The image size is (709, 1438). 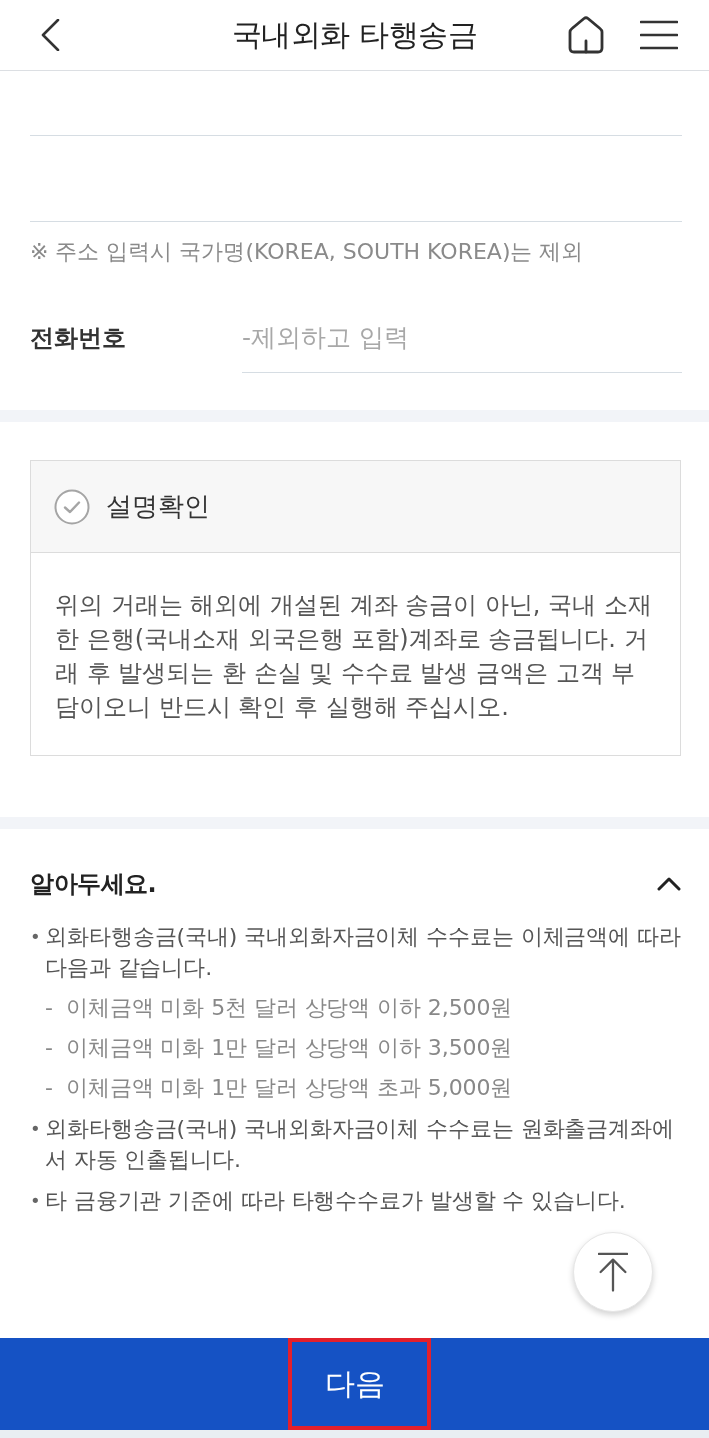 What do you see at coordinates (307, 252) in the screenshot?
I see `address-note: ※ 주소 입력시 국가명(KOREA, SOUTH KOREA)는 제외` at bounding box center [307, 252].